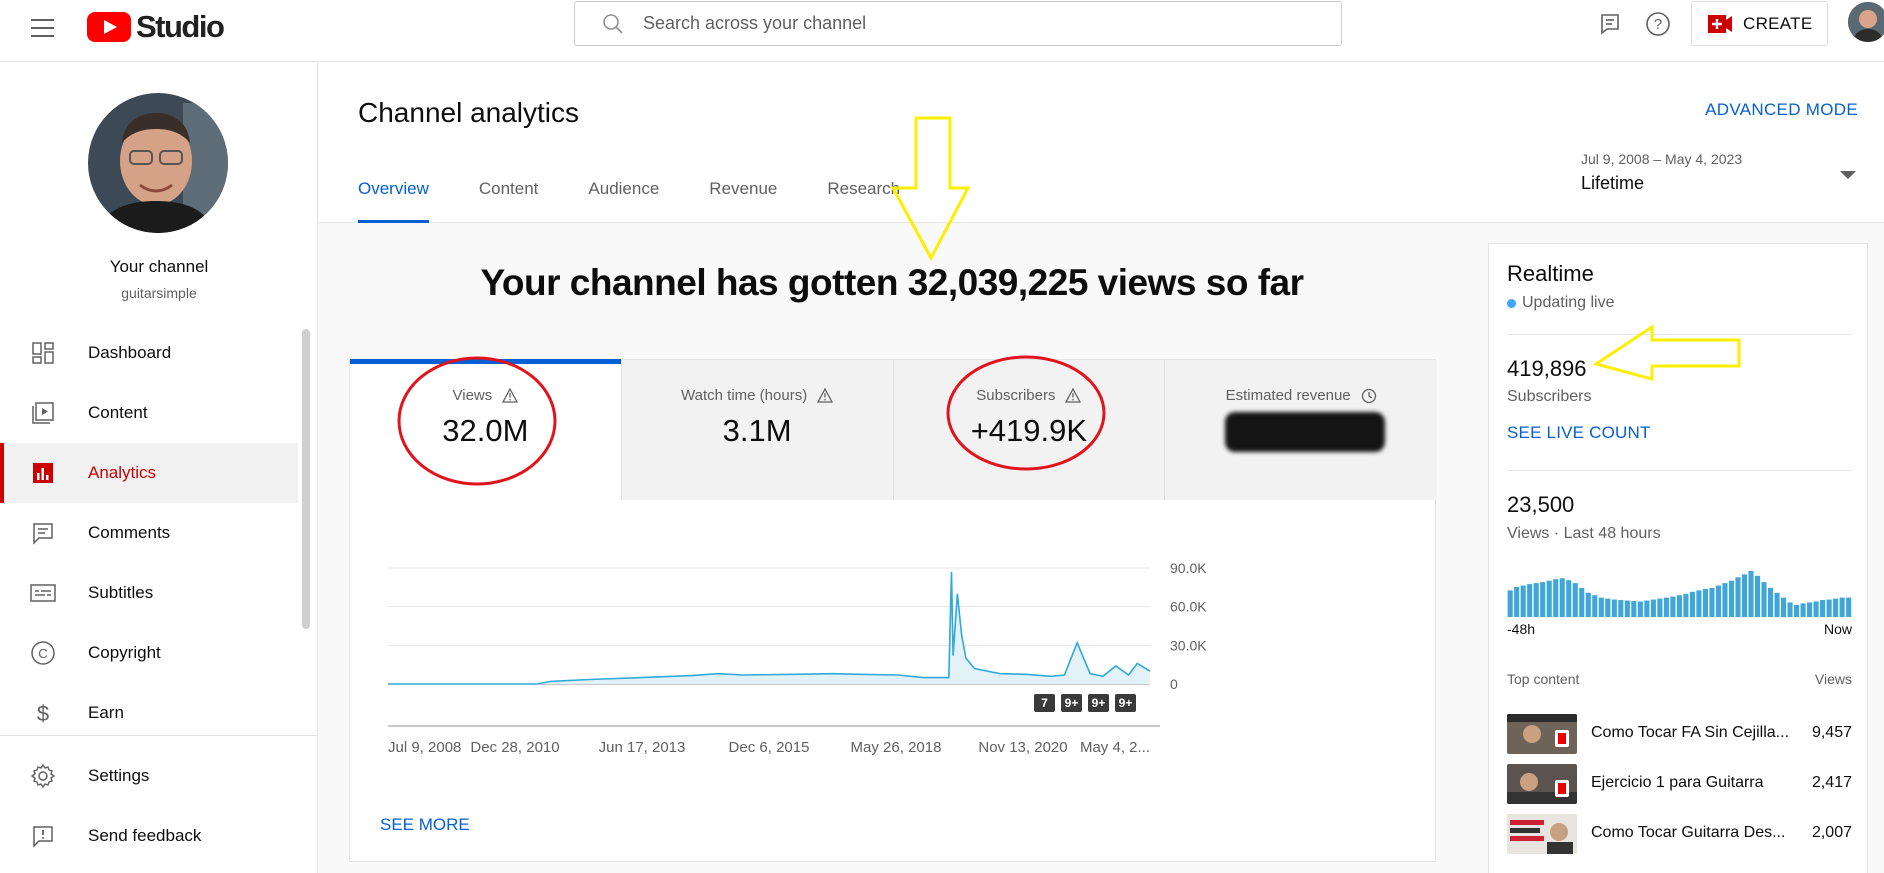 The image size is (1884, 873). I want to click on see-more-link: SEE MORE, so click(425, 825).